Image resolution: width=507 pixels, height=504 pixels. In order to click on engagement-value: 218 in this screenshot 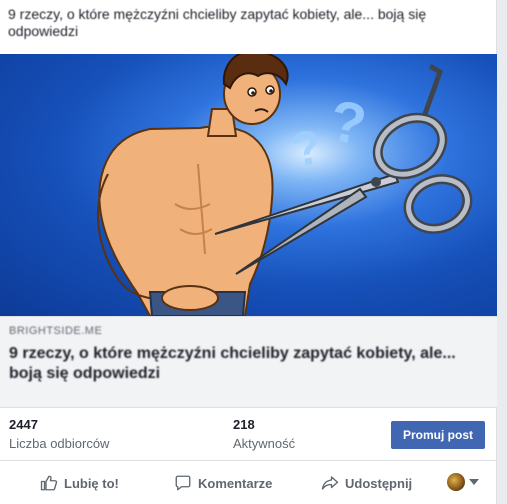, I will do `click(244, 424)`.